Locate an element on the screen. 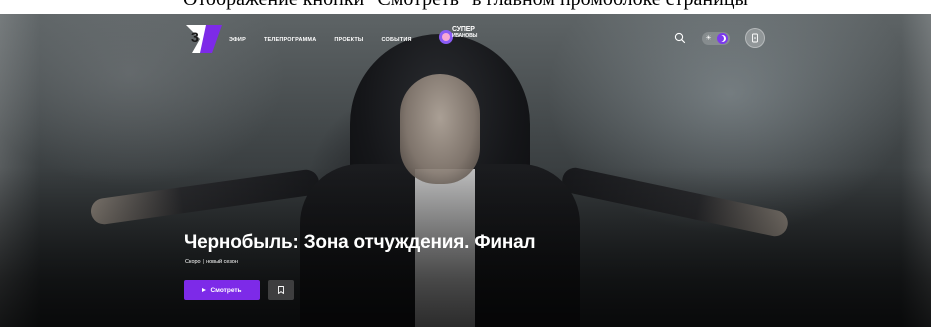 The height and width of the screenshot is (327, 931). hero-subtitle: Скоро | новый сезон is located at coordinates (211, 262).